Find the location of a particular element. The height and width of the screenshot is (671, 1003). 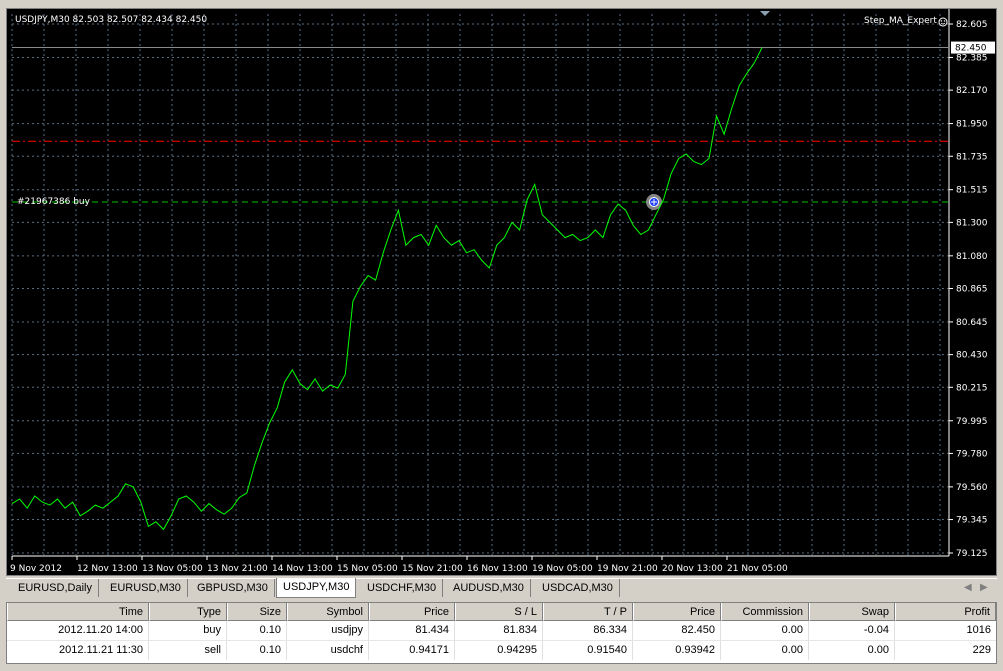

price-tick-label: 79.560 is located at coordinates (972, 488).